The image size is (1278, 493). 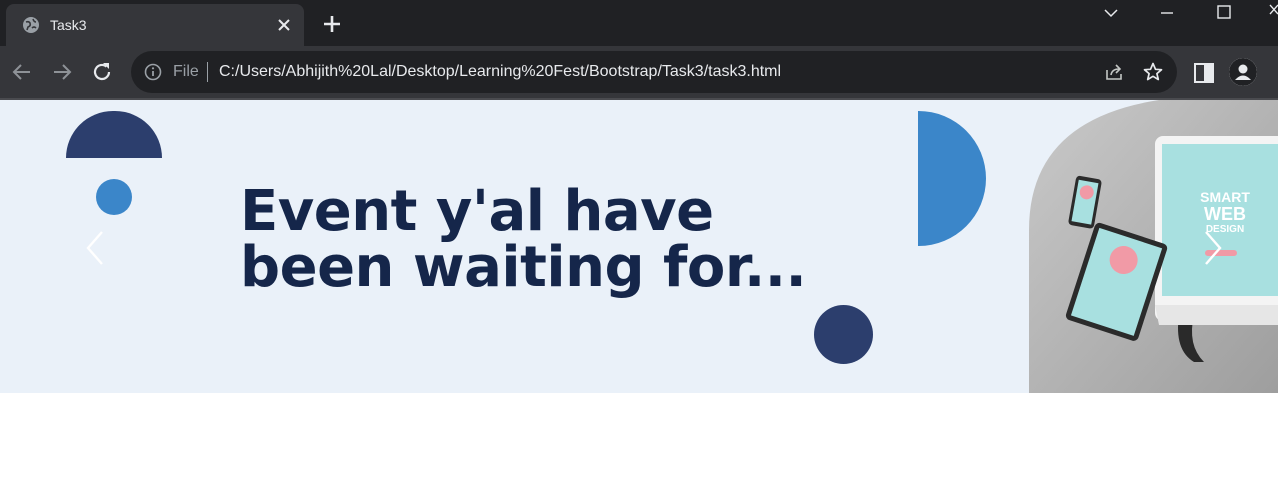 What do you see at coordinates (1213, 248) in the screenshot?
I see `carousel-next-icon` at bounding box center [1213, 248].